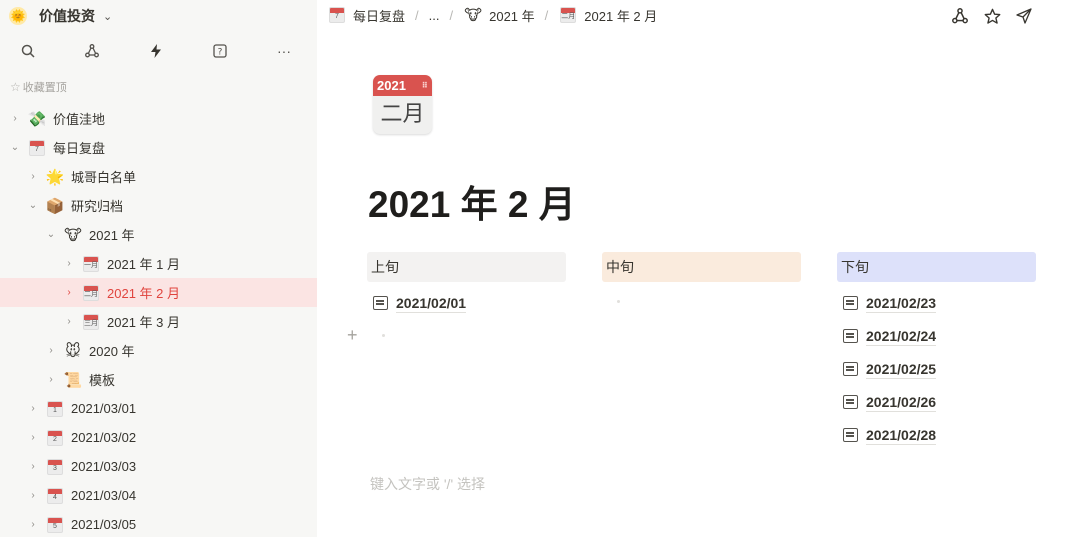  Describe the element at coordinates (158, 437) in the screenshot. I see `tree-item-2021-03-02: › 2 2021/03/02` at that location.